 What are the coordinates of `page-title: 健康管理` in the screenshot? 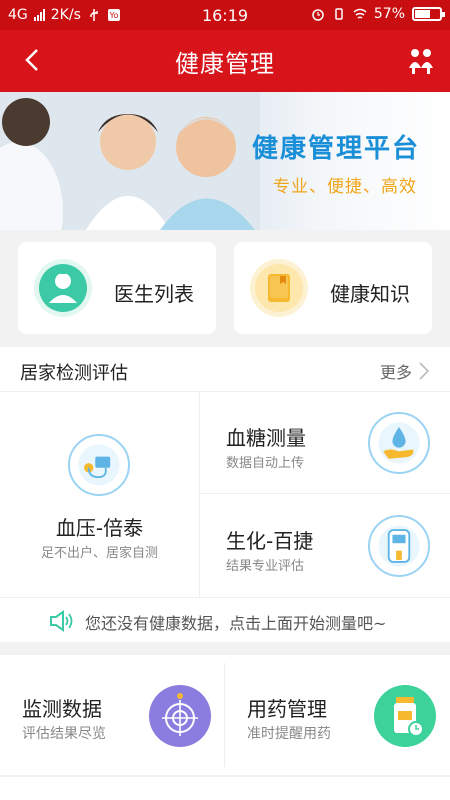 It's located at (225, 64).